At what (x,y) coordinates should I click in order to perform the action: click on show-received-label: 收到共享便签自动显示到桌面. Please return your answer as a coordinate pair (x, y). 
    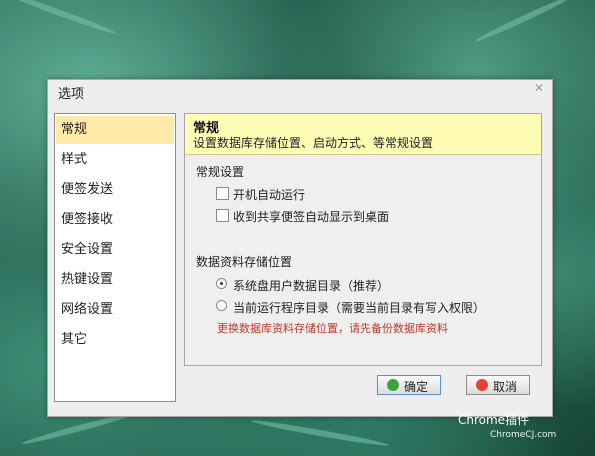
    Looking at the image, I should click on (311, 217).